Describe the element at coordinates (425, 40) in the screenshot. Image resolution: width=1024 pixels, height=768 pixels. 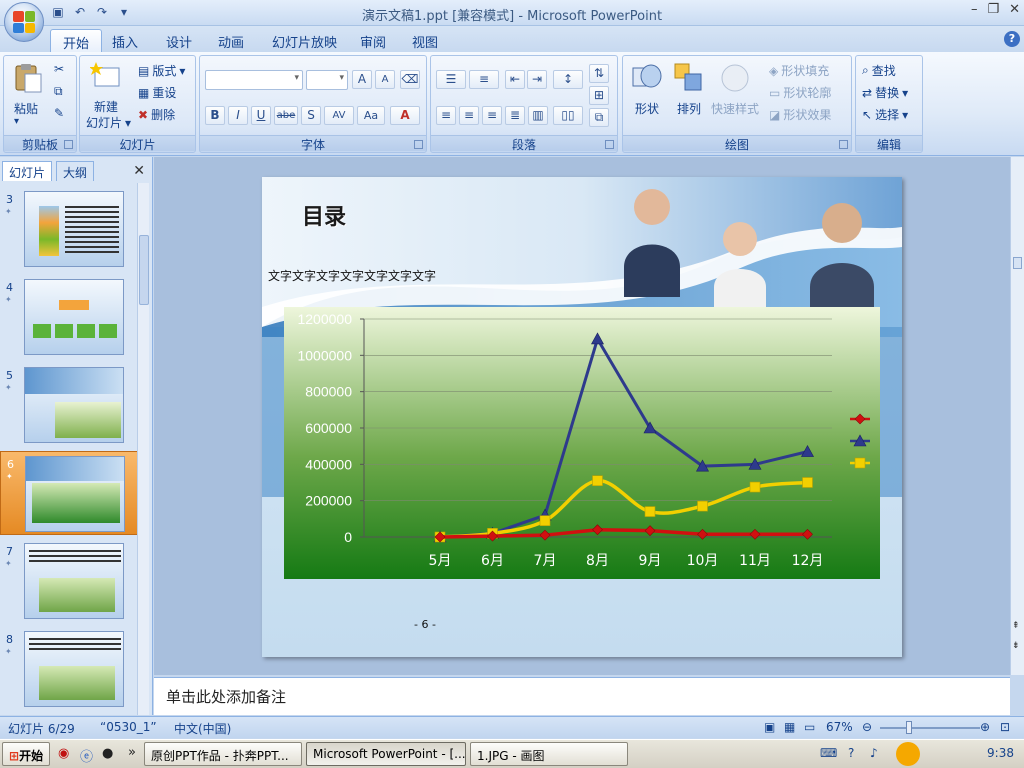
I see `tab-view: 视图` at that location.